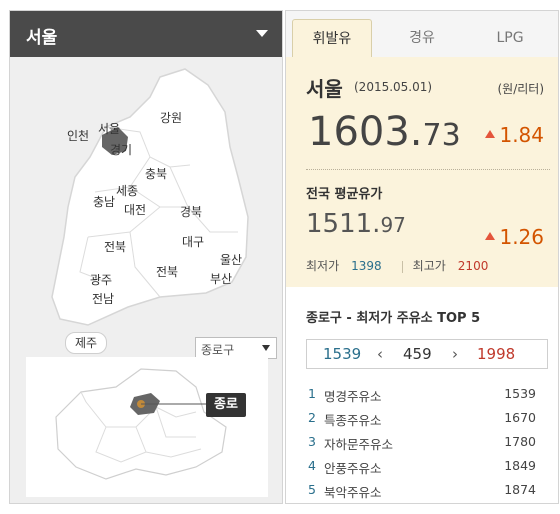  Describe the element at coordinates (42, 38) in the screenshot. I see `region-selected-label: 서울` at that location.